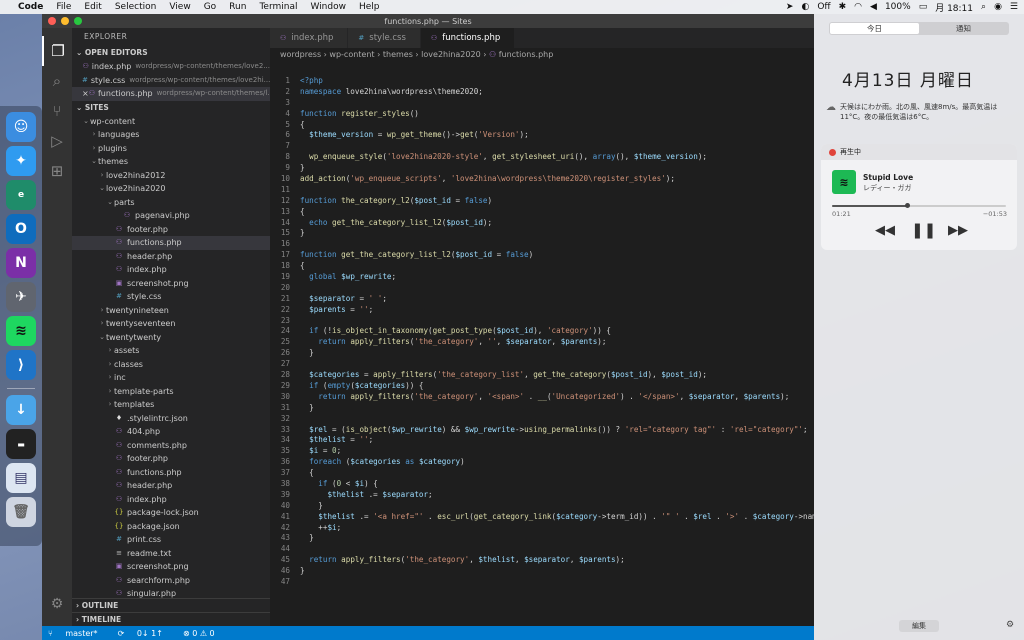  Describe the element at coordinates (171, 216) in the screenshot. I see `tree-file: ⚇ pagenavi.php` at that location.